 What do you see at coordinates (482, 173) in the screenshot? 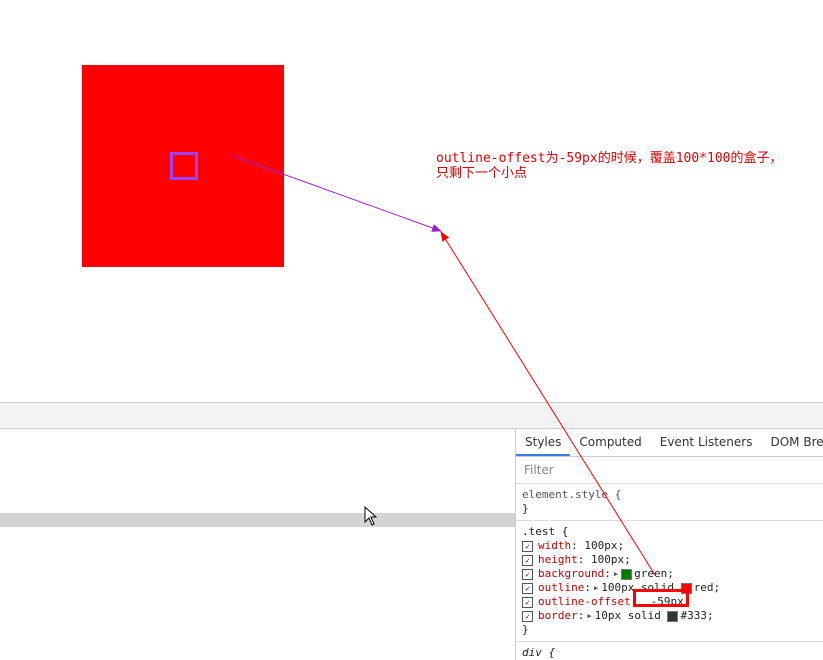
I see `annotation-line-2: 只剩下一个小点` at bounding box center [482, 173].